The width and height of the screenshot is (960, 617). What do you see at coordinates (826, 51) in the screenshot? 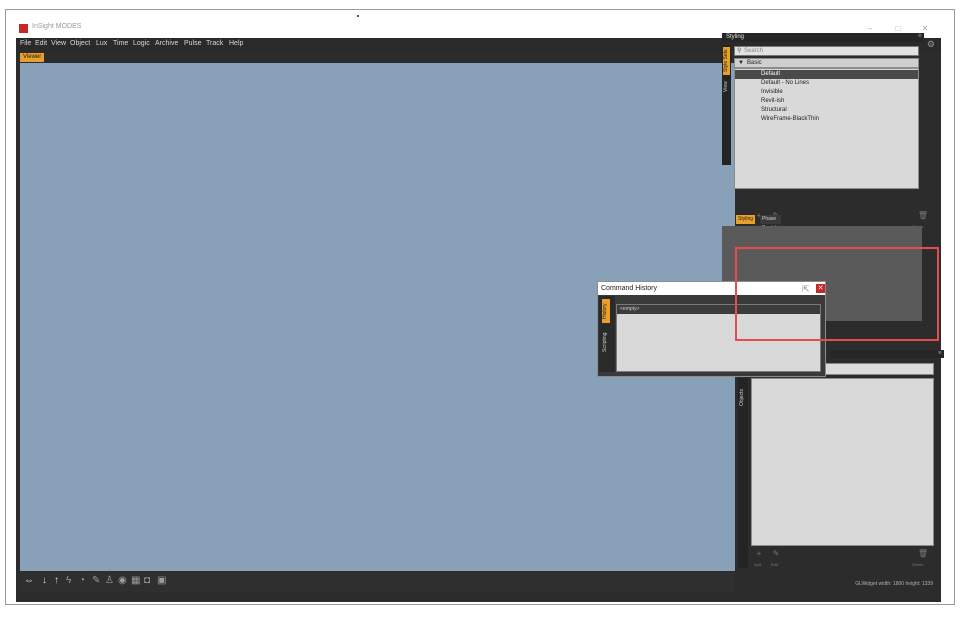
I see `style-search-input: ⚲ Search` at bounding box center [826, 51].